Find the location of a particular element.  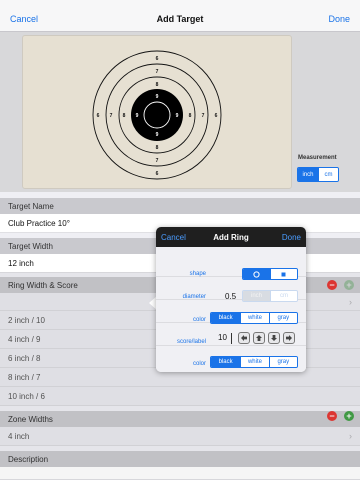

color-white-option: white is located at coordinates (254, 318).